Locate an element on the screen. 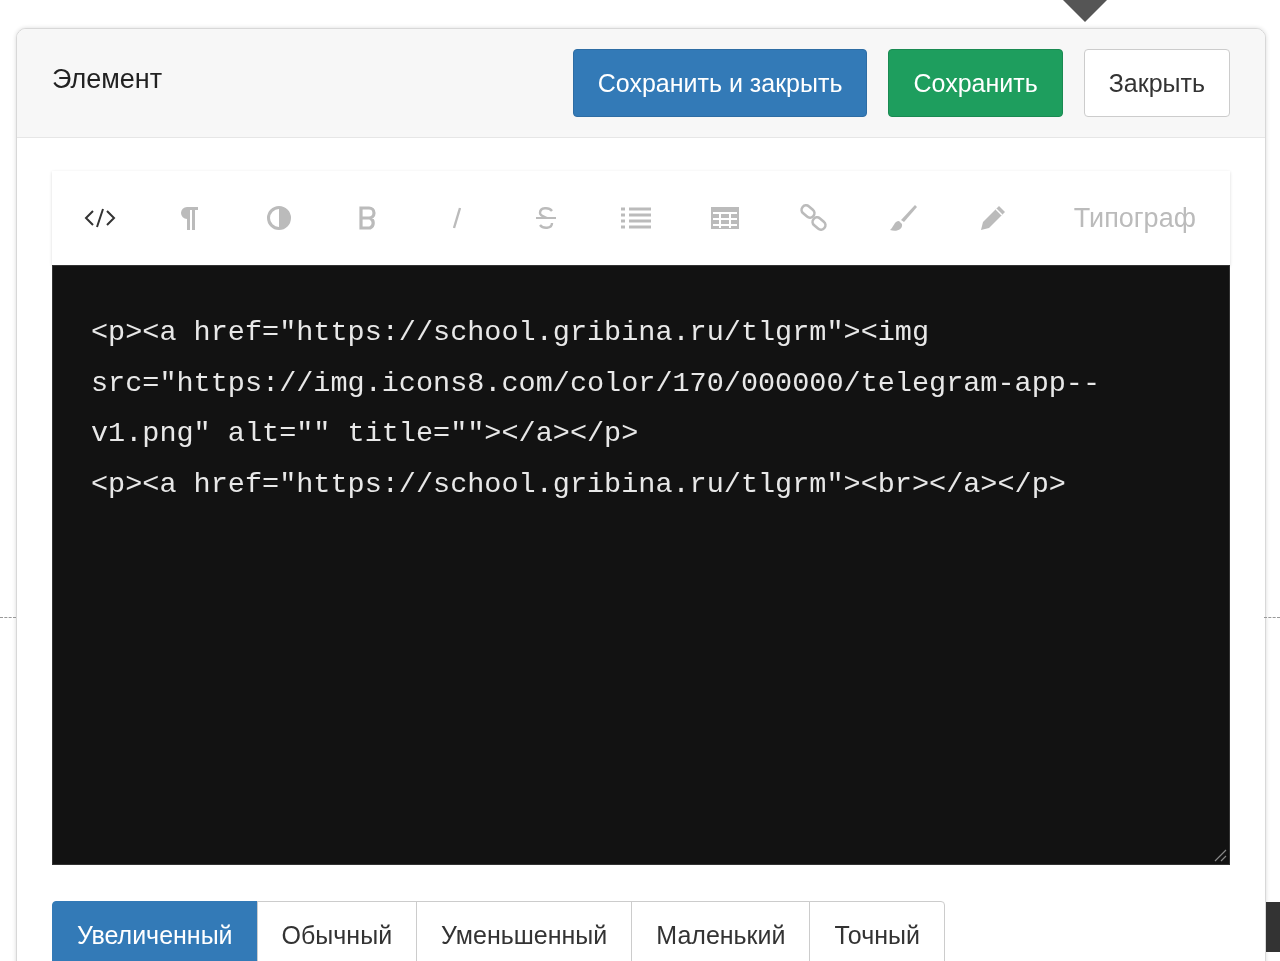 The height and width of the screenshot is (961, 1280). scrollbar-fragment is located at coordinates (1273, 927).